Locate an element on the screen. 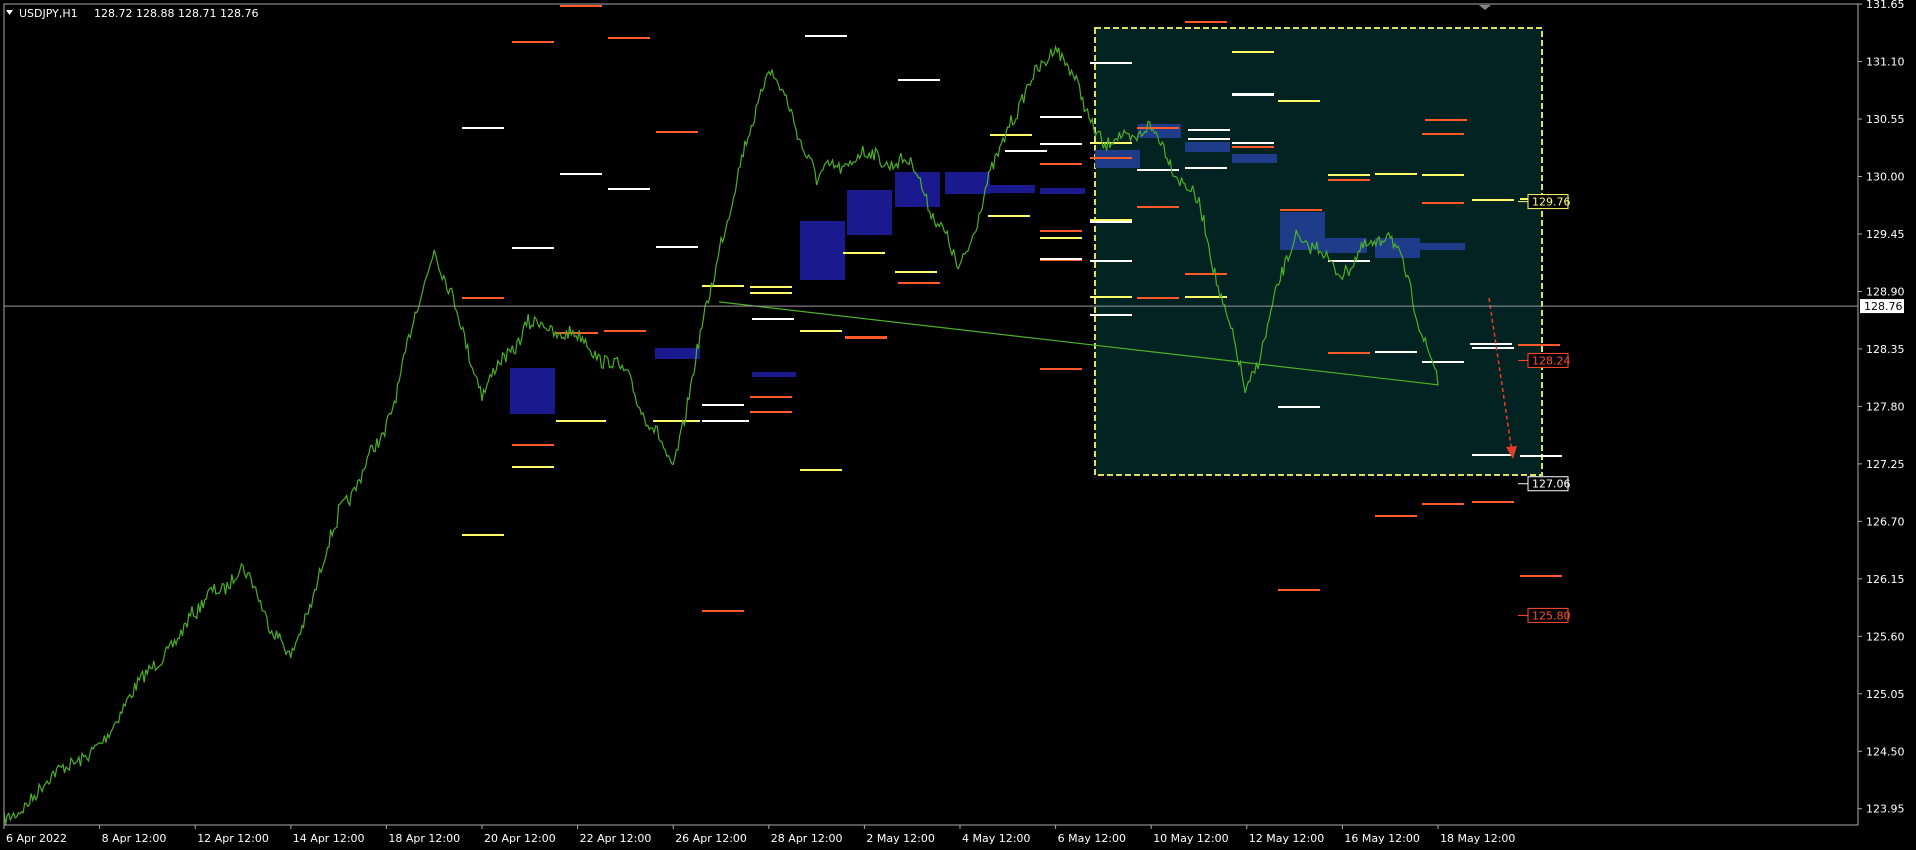  price-tag-label: 127.06 is located at coordinates (1551, 484).